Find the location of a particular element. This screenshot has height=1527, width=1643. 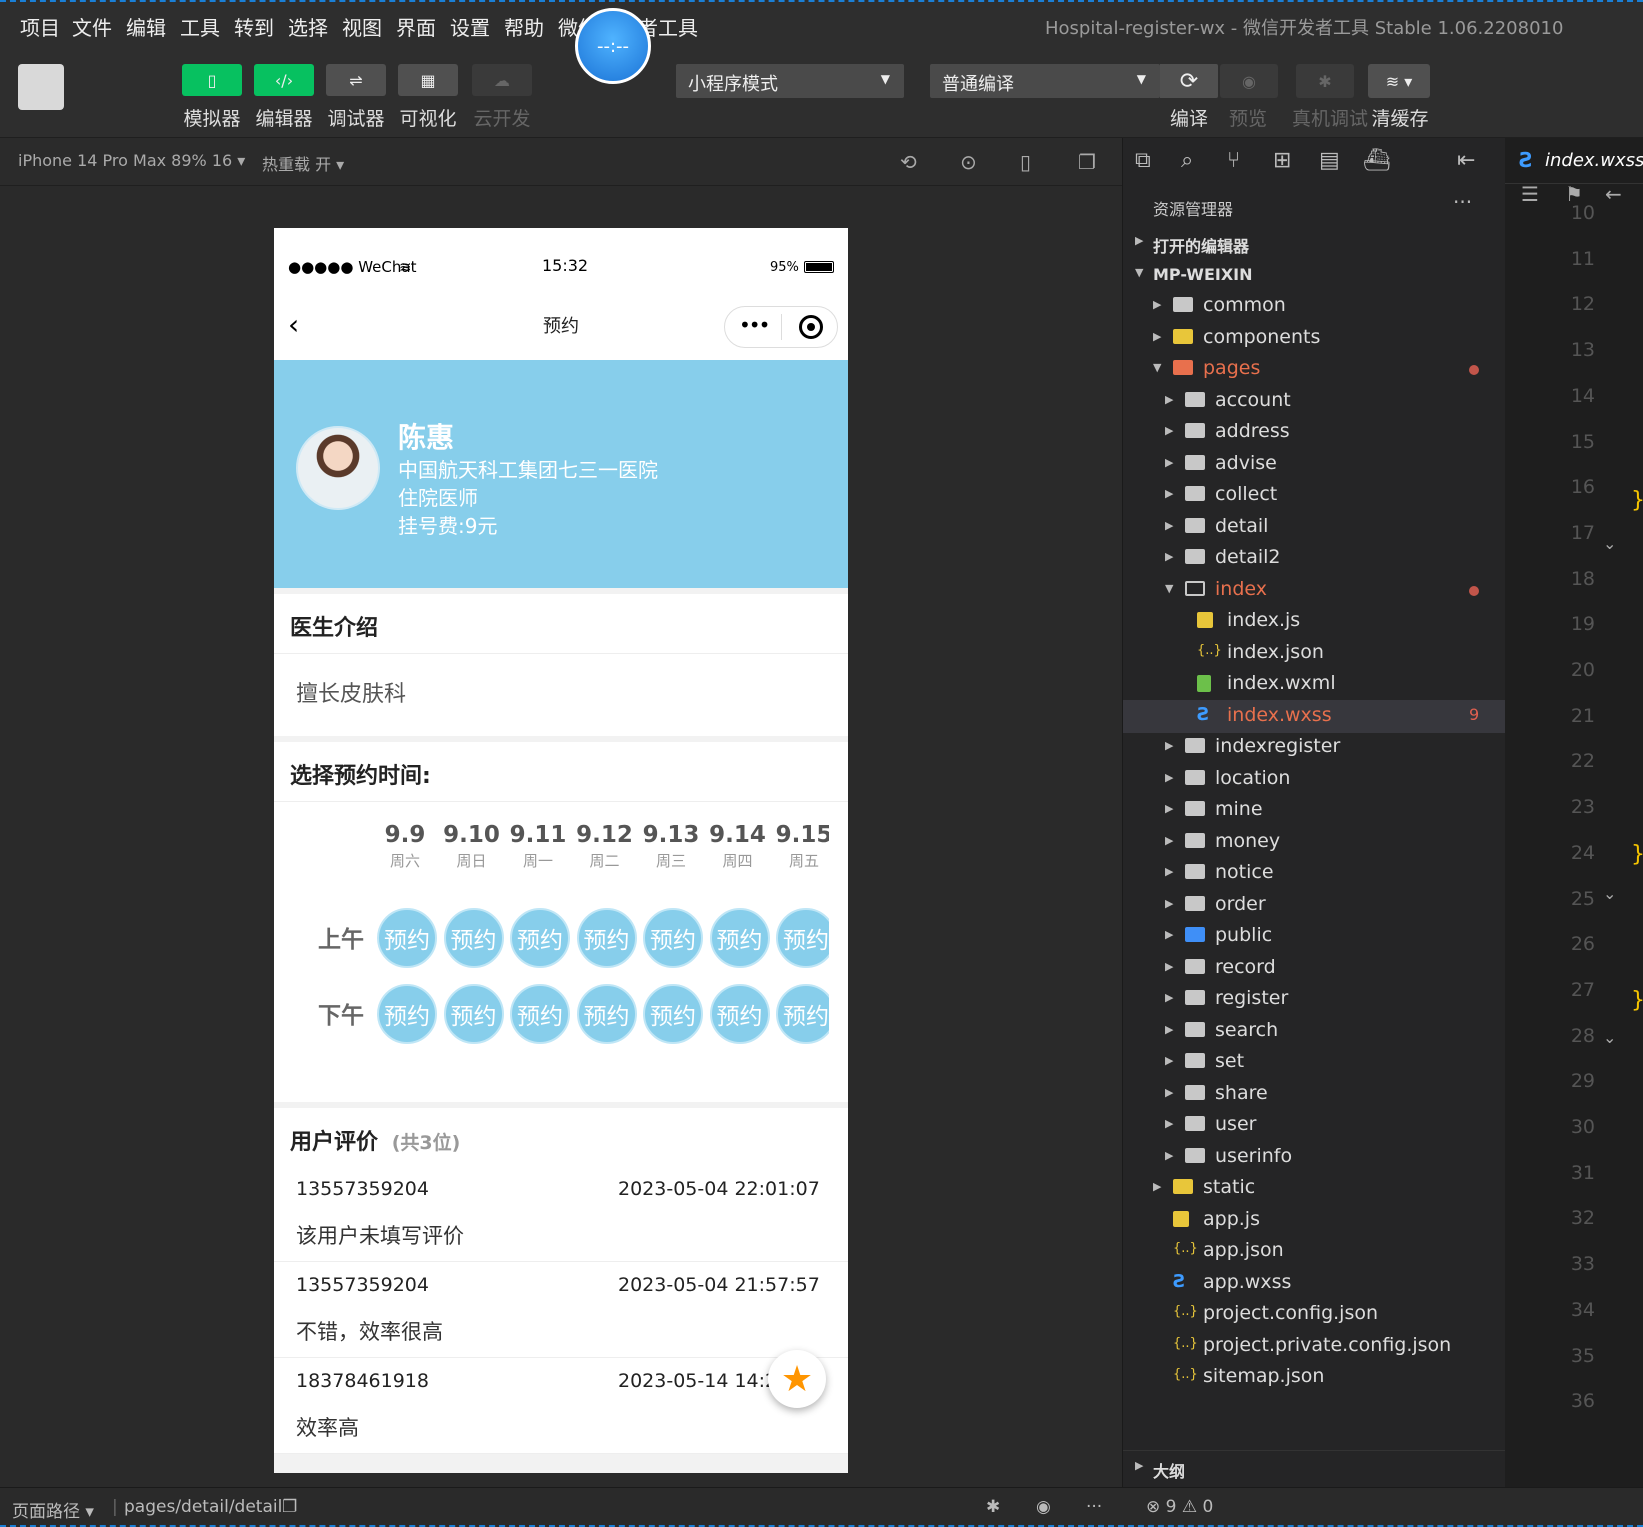

page-path-toggle: 页面路径 ▾ is located at coordinates (53, 1509).